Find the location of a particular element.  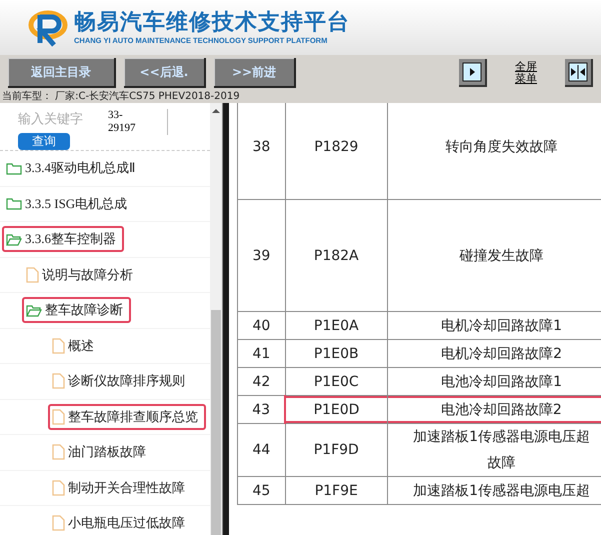

scroll-thumb is located at coordinates (216, 422).